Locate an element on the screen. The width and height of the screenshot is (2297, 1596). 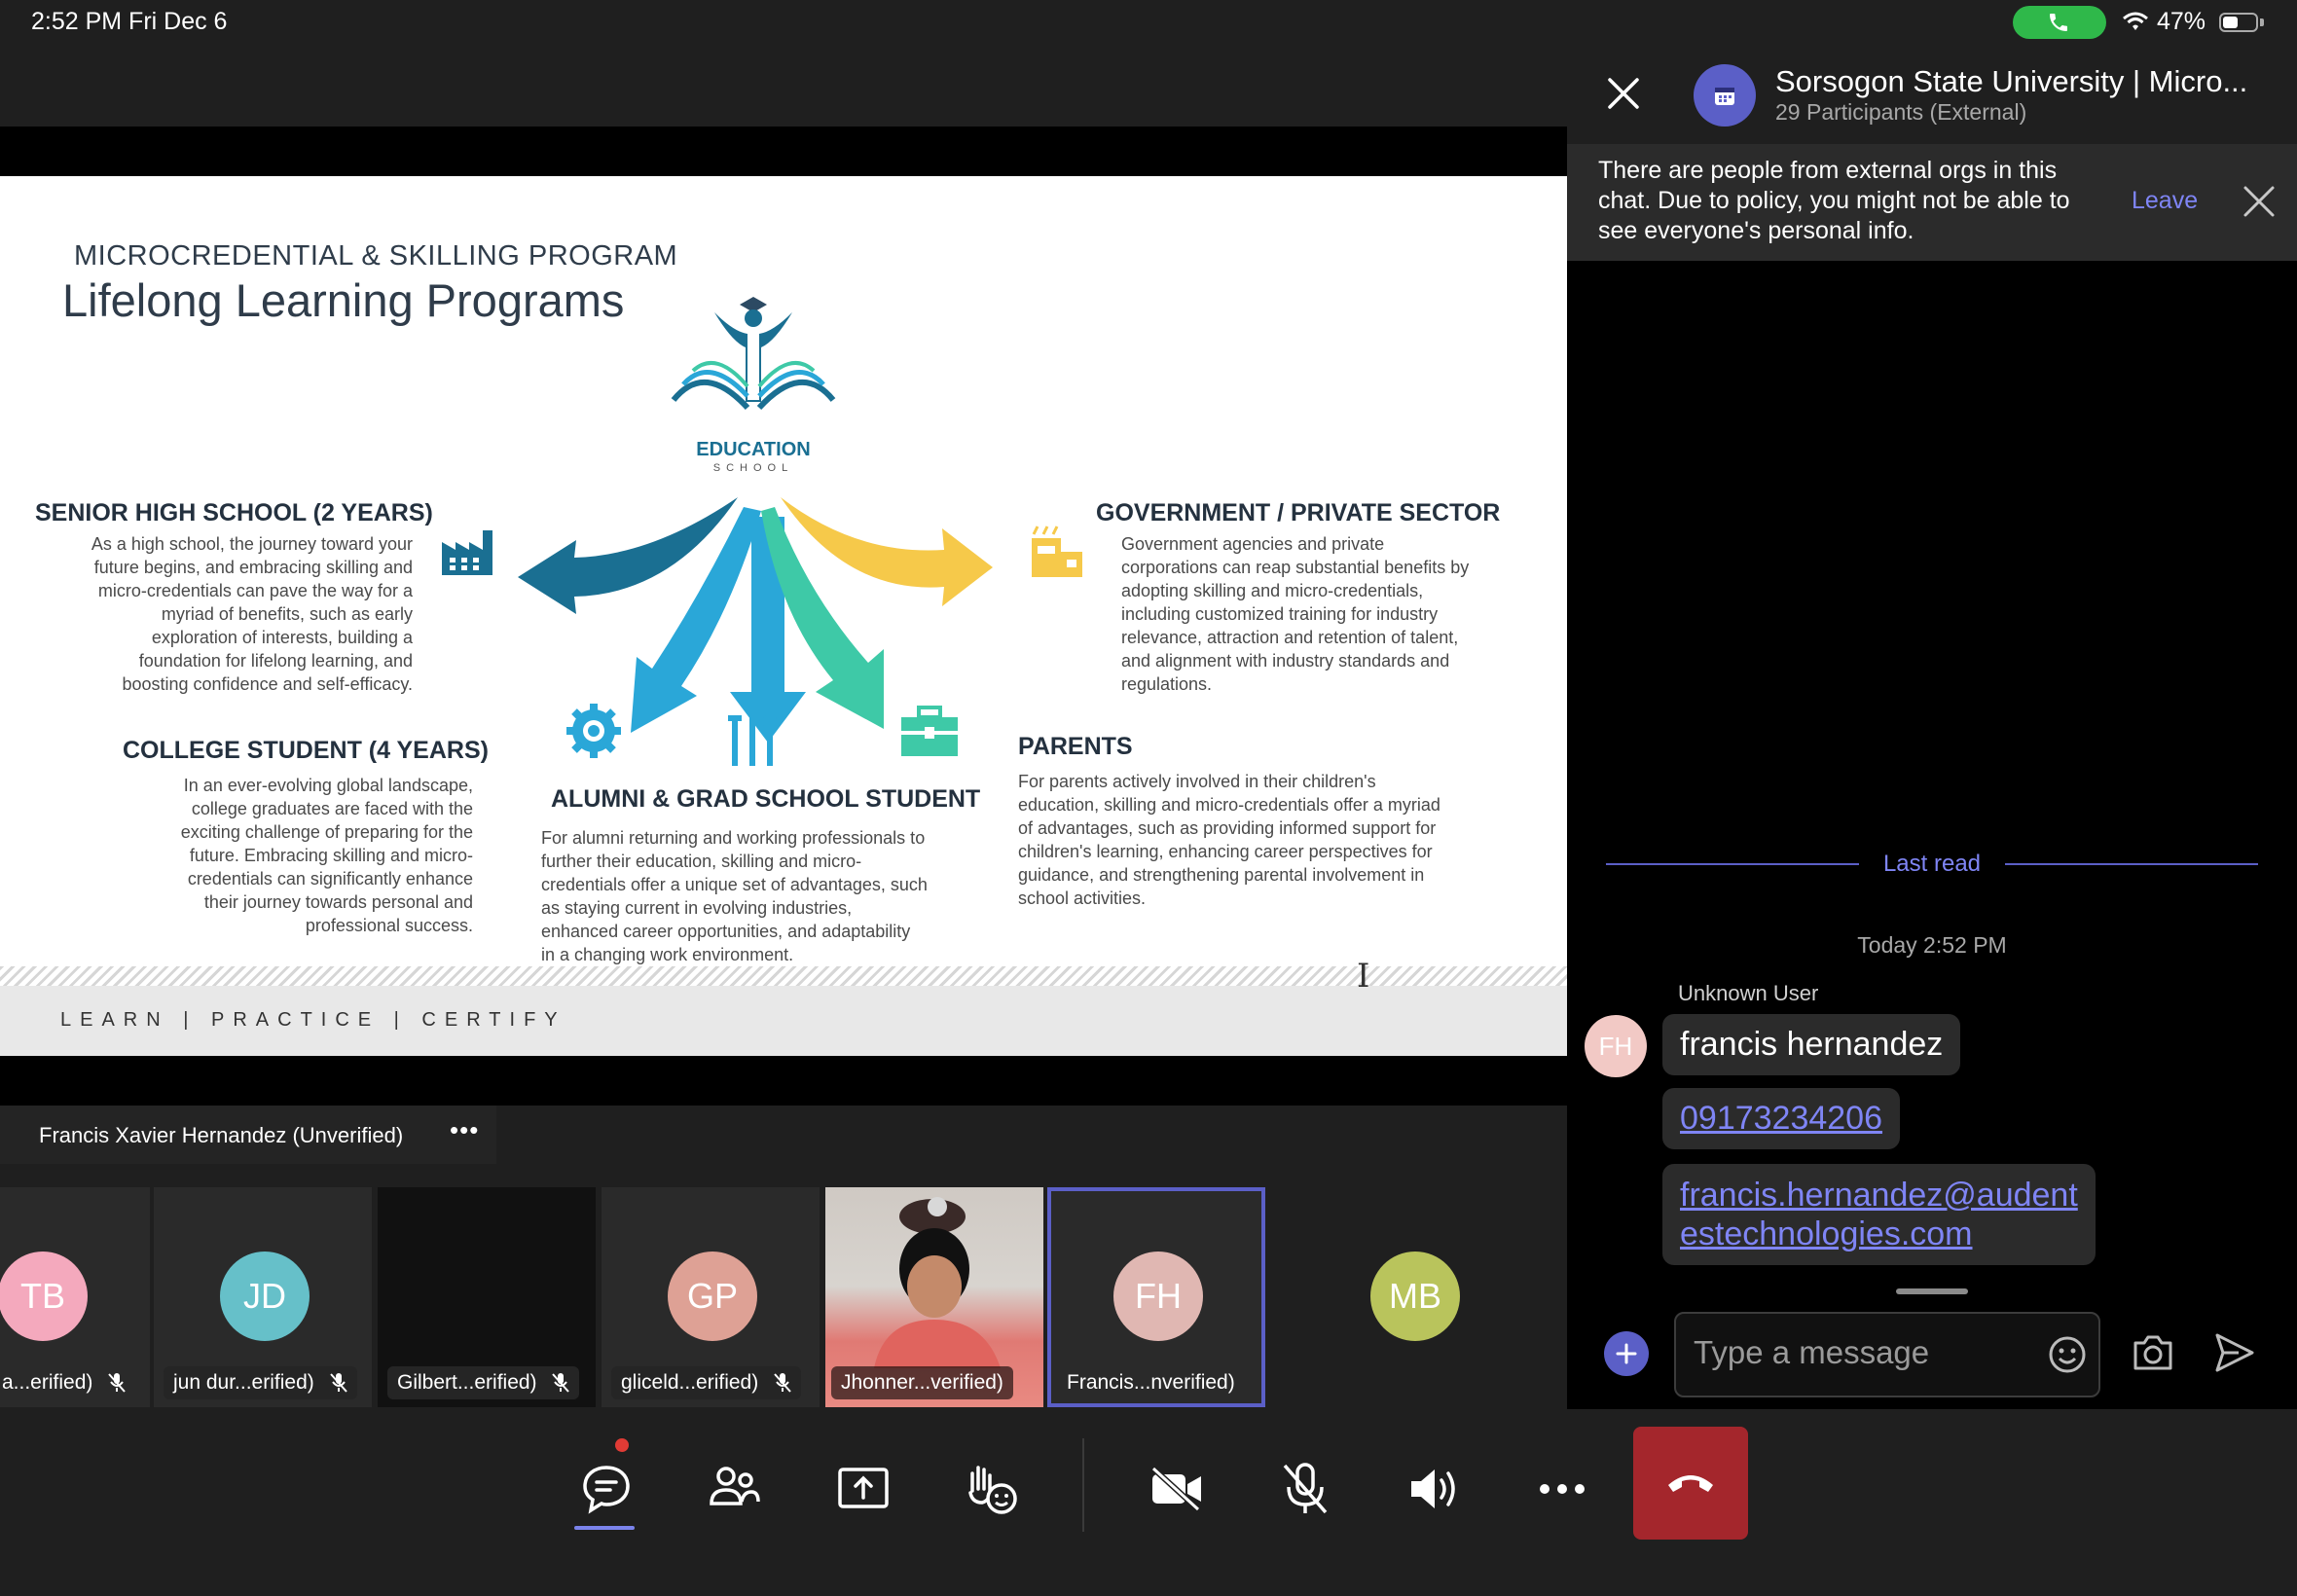
plus-icon is located at coordinates (1626, 1353).